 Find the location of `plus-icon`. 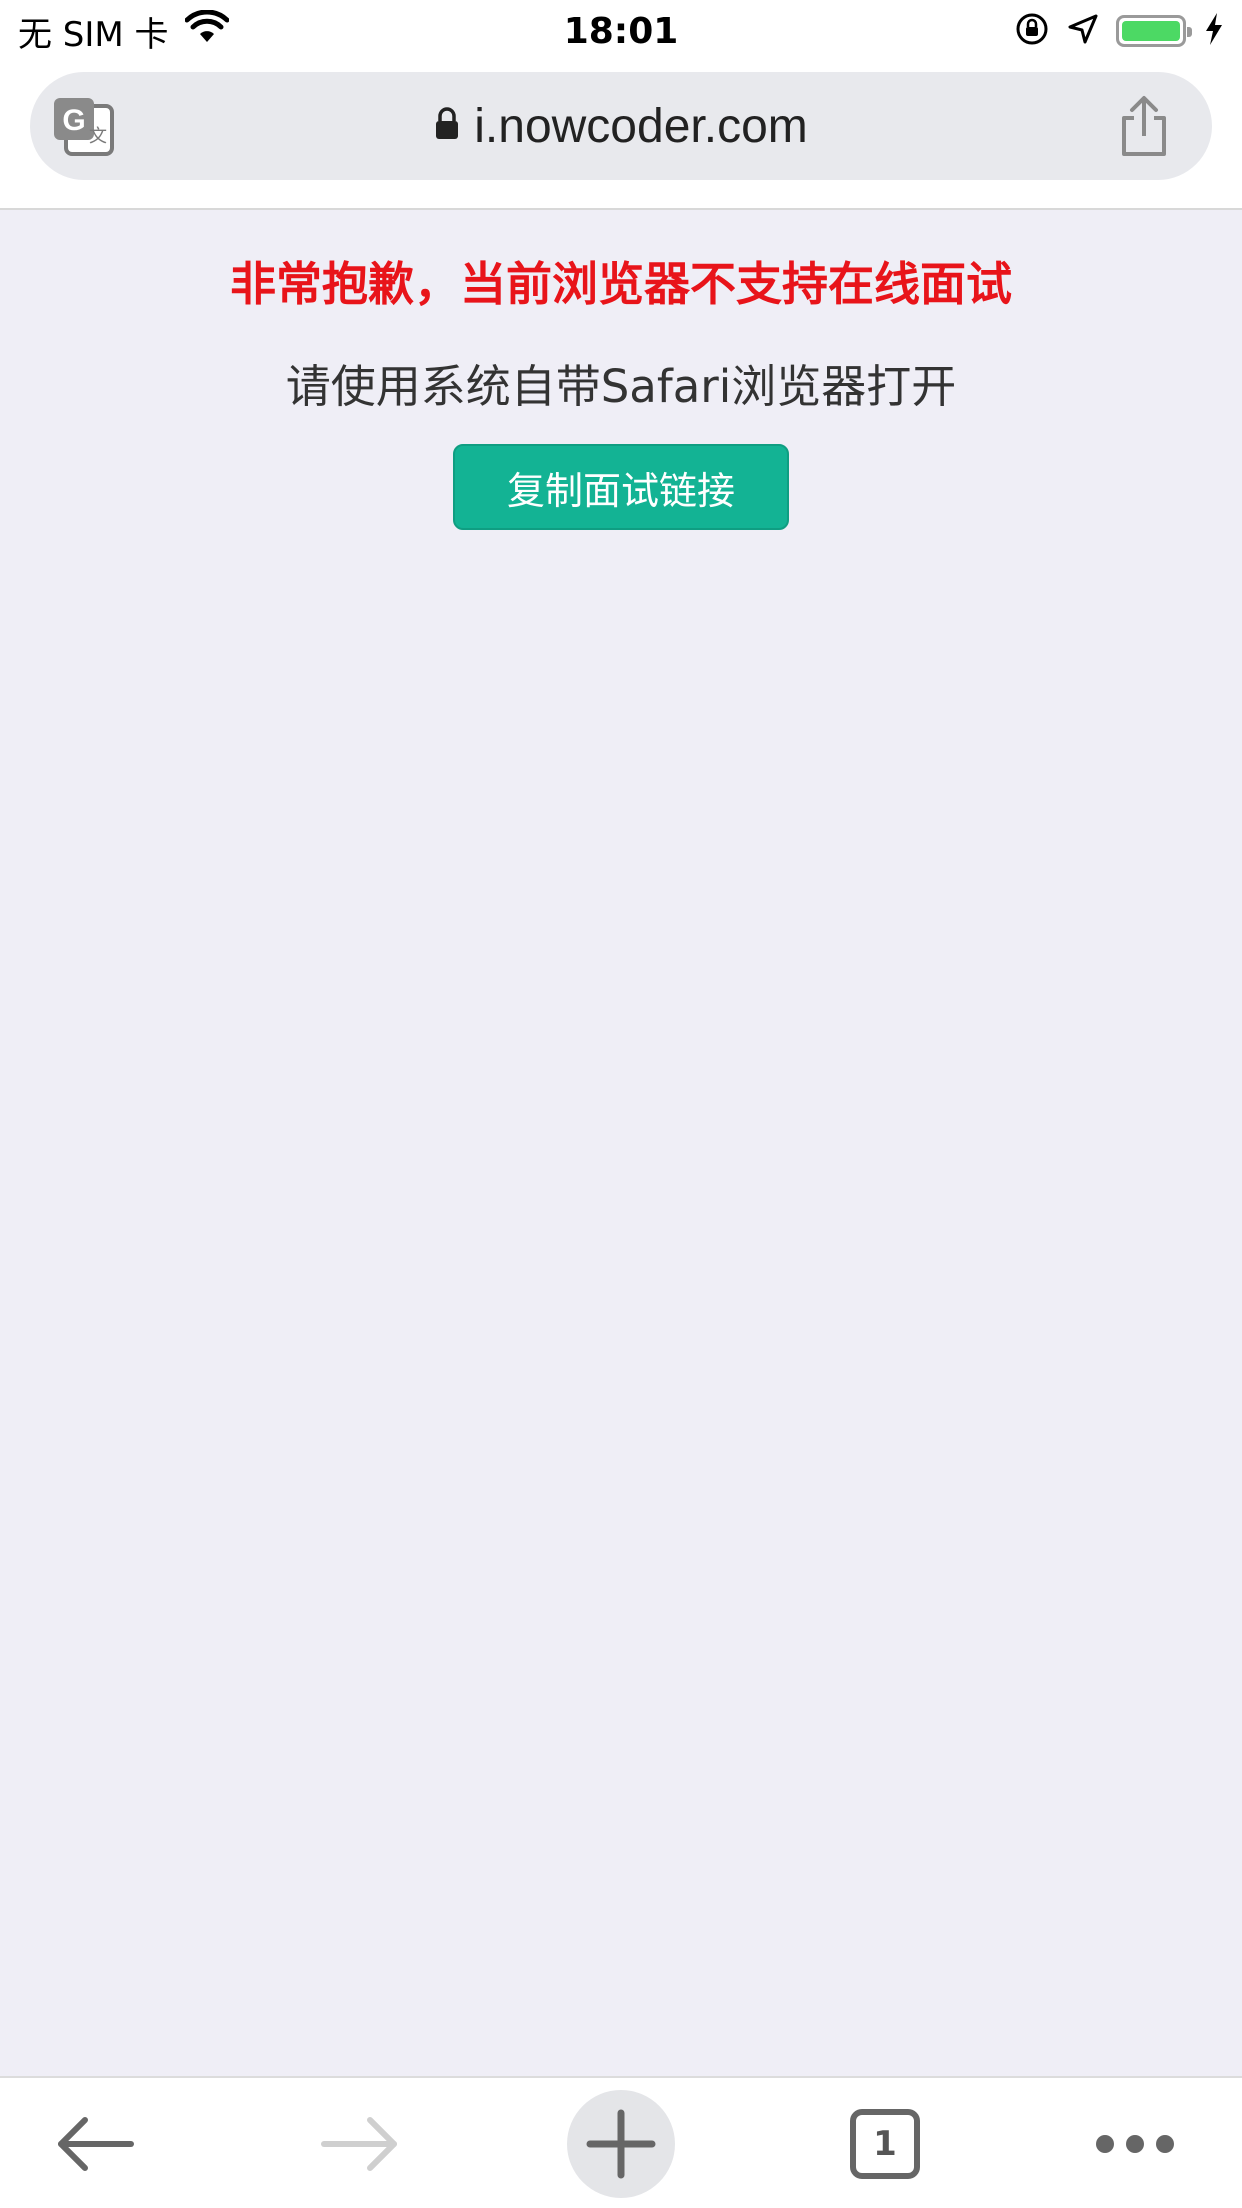

plus-icon is located at coordinates (621, 2144).